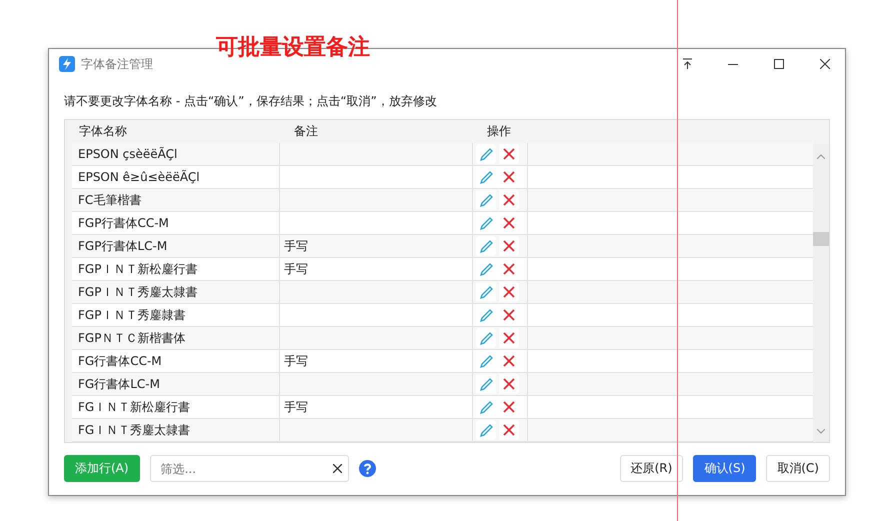 The image size is (892, 521). Describe the element at coordinates (779, 64) in the screenshot. I see `maximize-icon` at that location.